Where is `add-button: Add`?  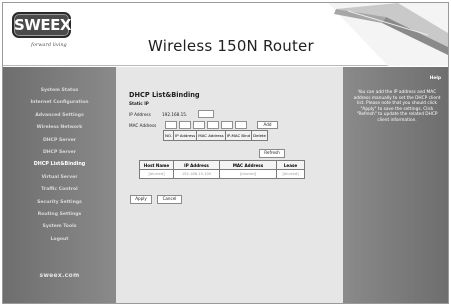 add-button: Add is located at coordinates (267, 124).